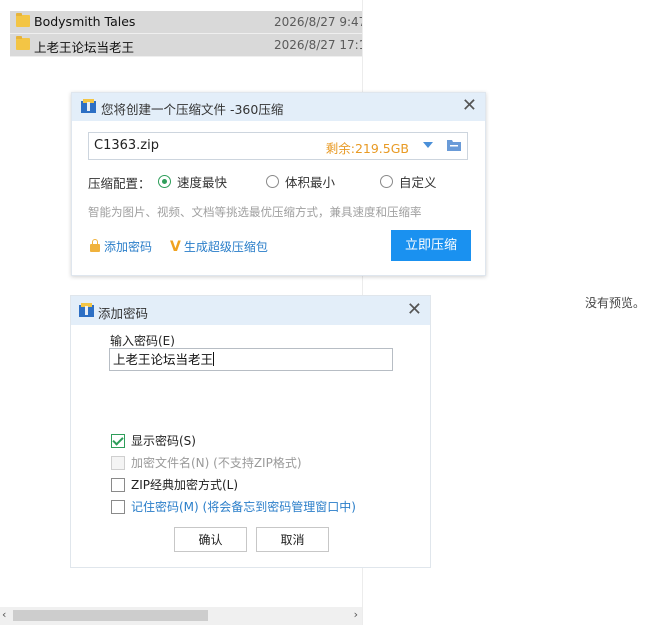 The height and width of the screenshot is (625, 645). I want to click on file-name: 上老王论坛当老王, so click(84, 47).